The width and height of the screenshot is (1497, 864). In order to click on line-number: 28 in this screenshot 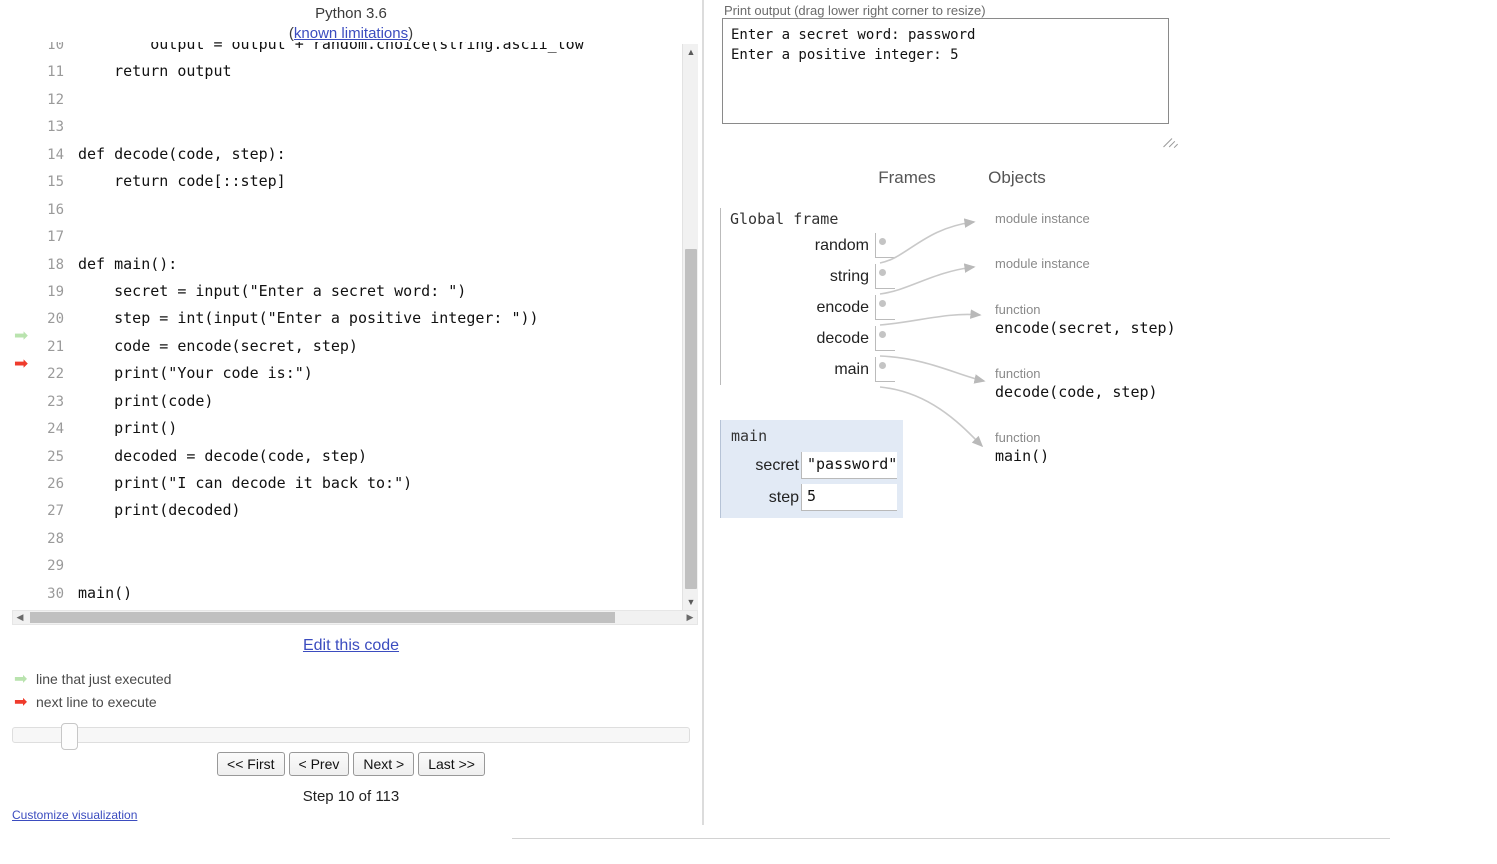, I will do `click(52, 539)`.